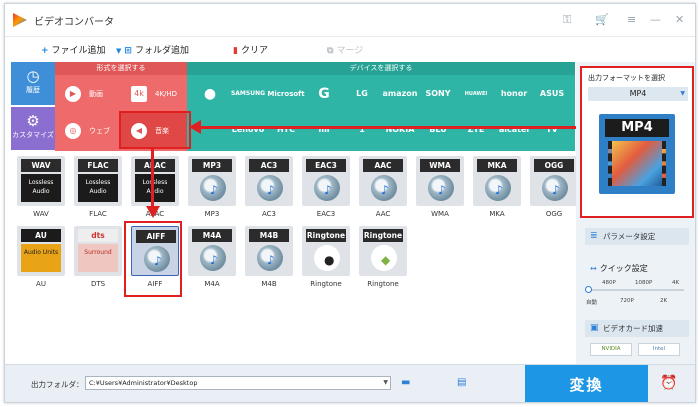 The height and width of the screenshot is (407, 700). I want to click on brand-oneplus: 1, so click(362, 130).